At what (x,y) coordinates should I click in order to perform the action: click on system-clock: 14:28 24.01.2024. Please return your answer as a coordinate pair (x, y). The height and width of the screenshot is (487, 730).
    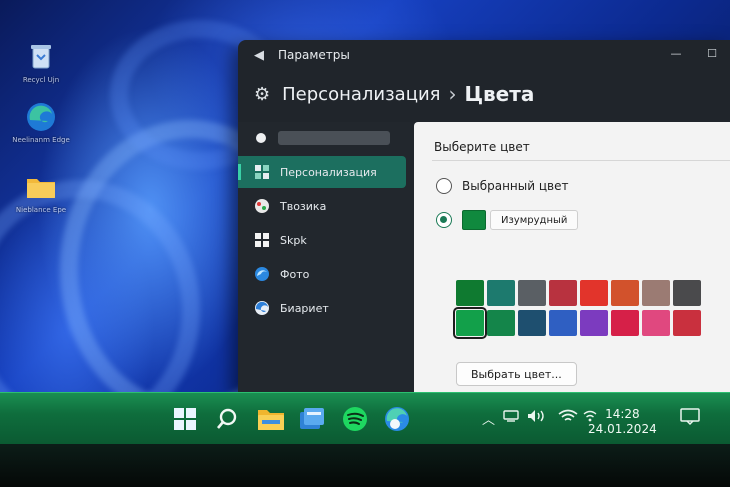
    Looking at the image, I should click on (622, 422).